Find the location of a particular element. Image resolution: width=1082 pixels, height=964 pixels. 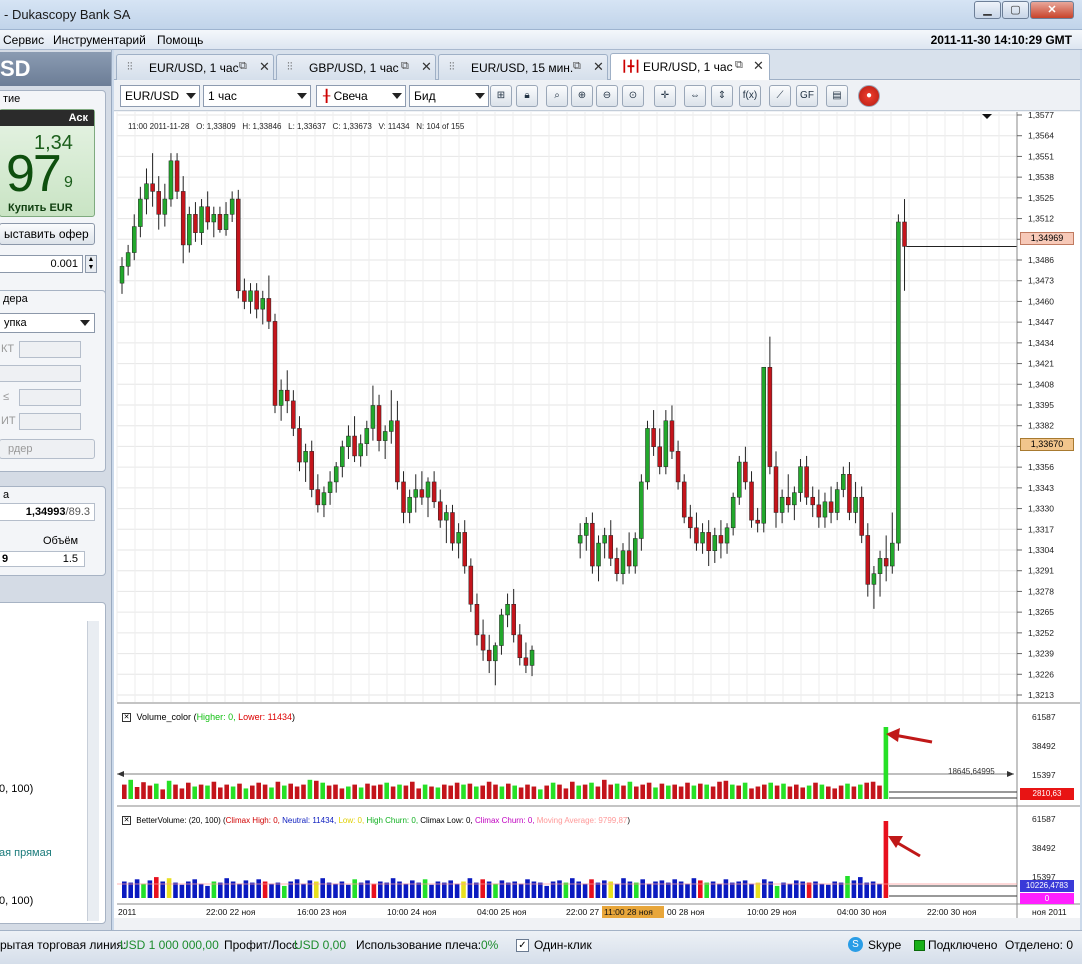

skype-label: Skype is located at coordinates (884, 945).